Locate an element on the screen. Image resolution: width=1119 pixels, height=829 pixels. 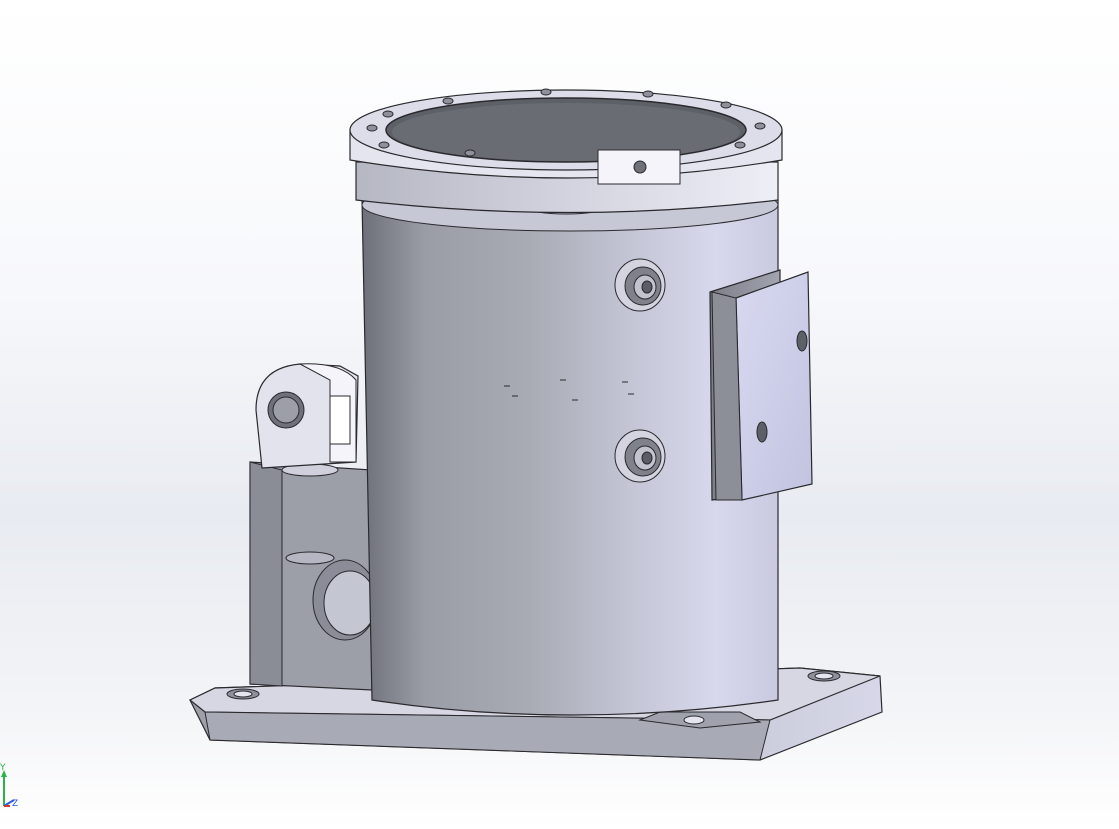
triad-z-label: Z is located at coordinates (15, 804).